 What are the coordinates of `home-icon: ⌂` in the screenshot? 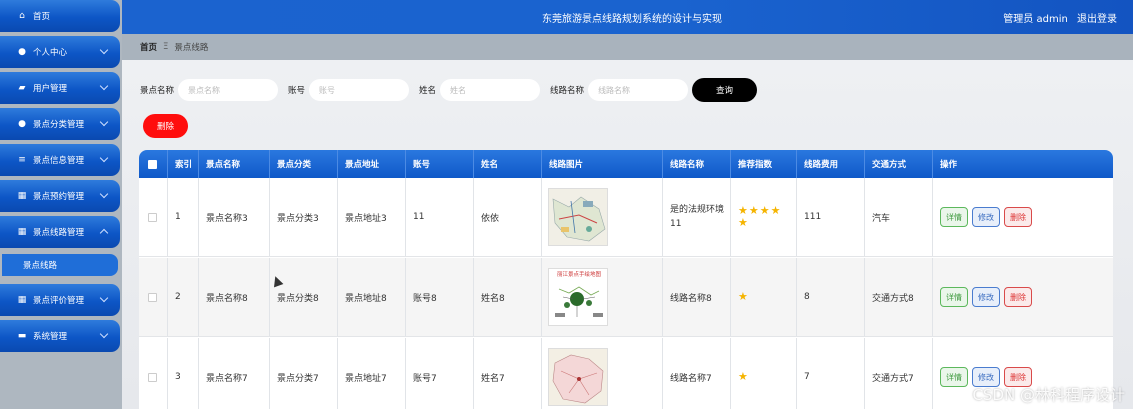 It's located at (22, 16).